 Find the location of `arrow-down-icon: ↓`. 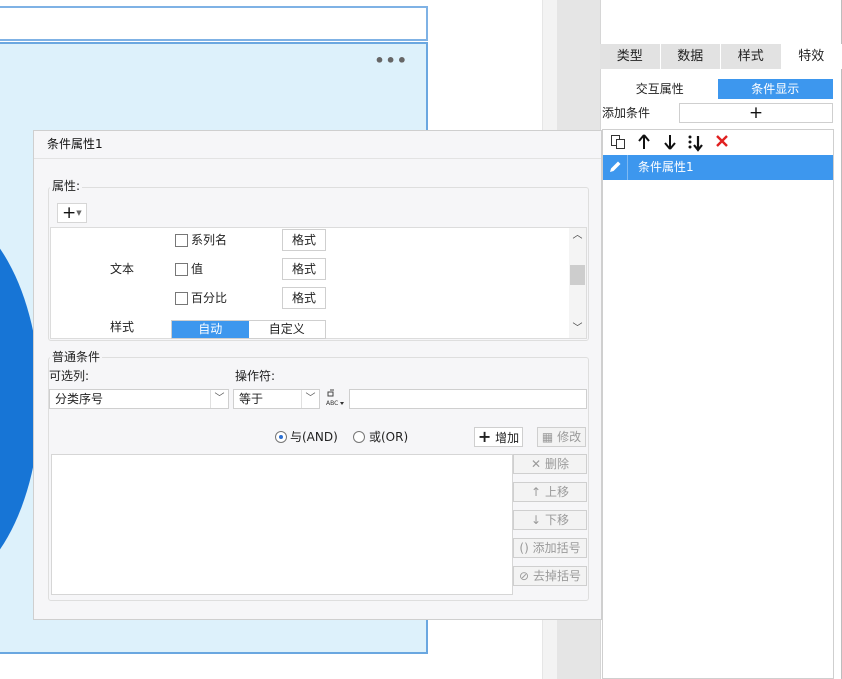

arrow-down-icon: ↓ is located at coordinates (536, 520).